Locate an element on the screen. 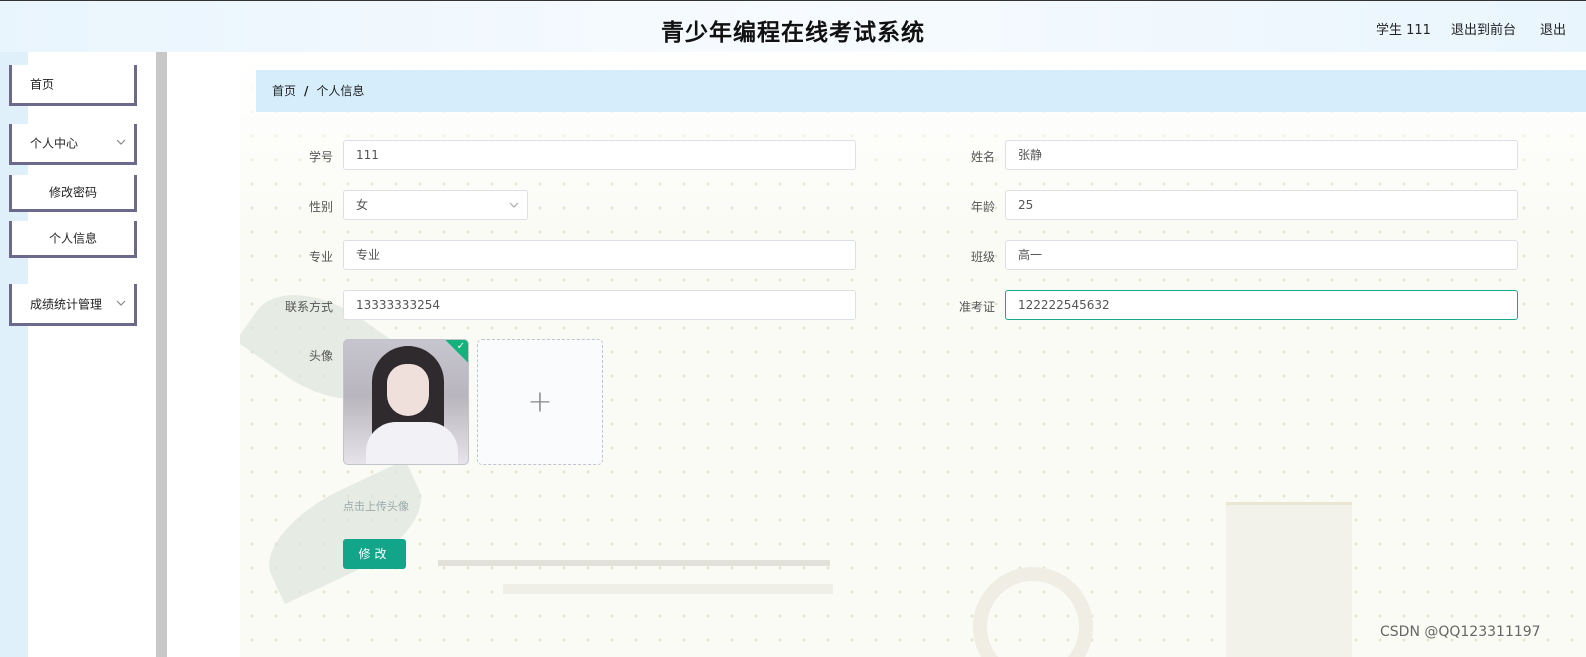  major-field: 专业 is located at coordinates (599, 255).